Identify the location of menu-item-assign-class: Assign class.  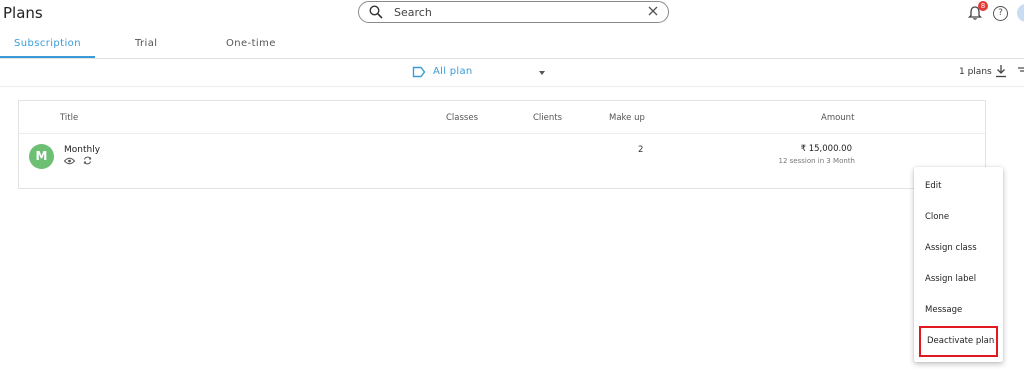
(958, 248).